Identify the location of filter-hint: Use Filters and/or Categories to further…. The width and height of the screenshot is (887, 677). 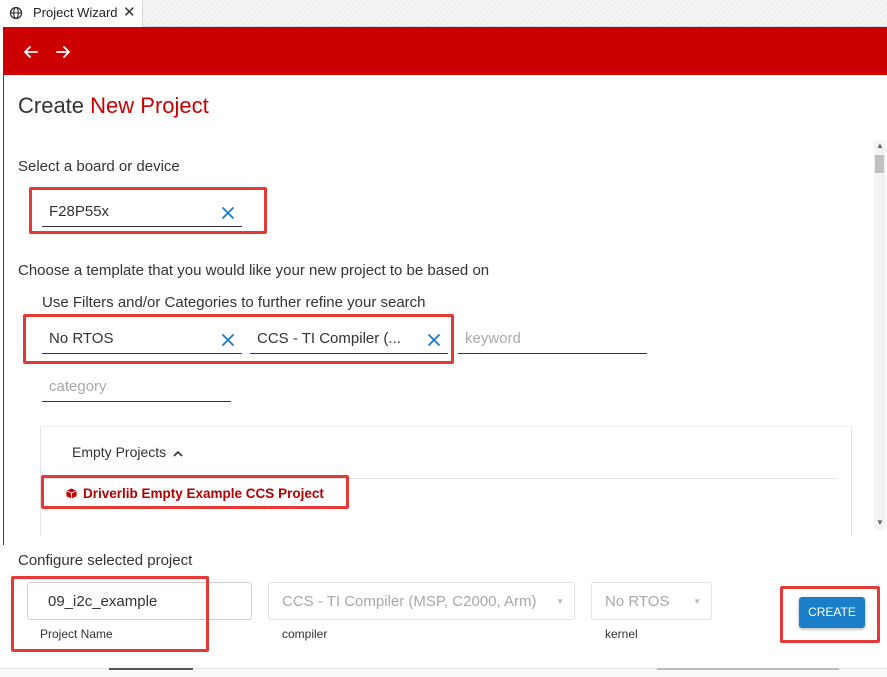
(234, 302).